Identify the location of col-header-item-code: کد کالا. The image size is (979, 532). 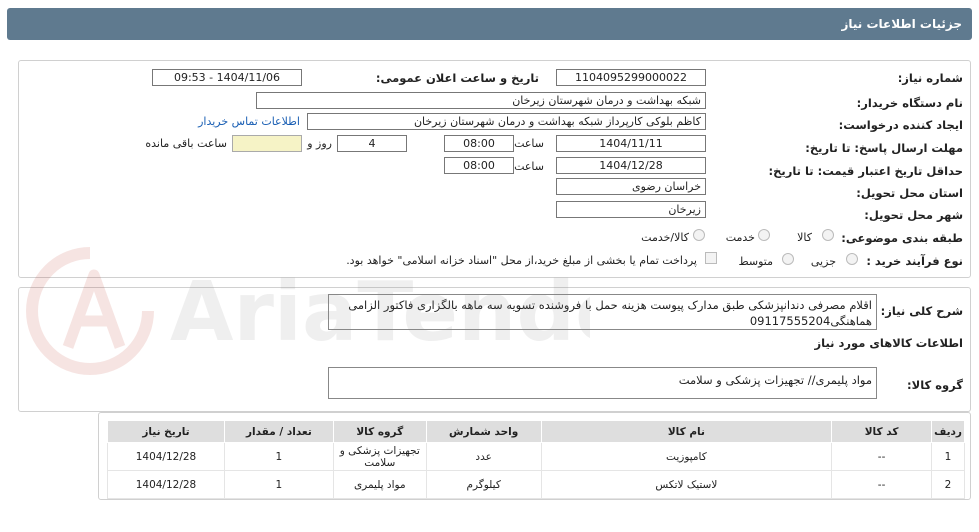
(882, 431).